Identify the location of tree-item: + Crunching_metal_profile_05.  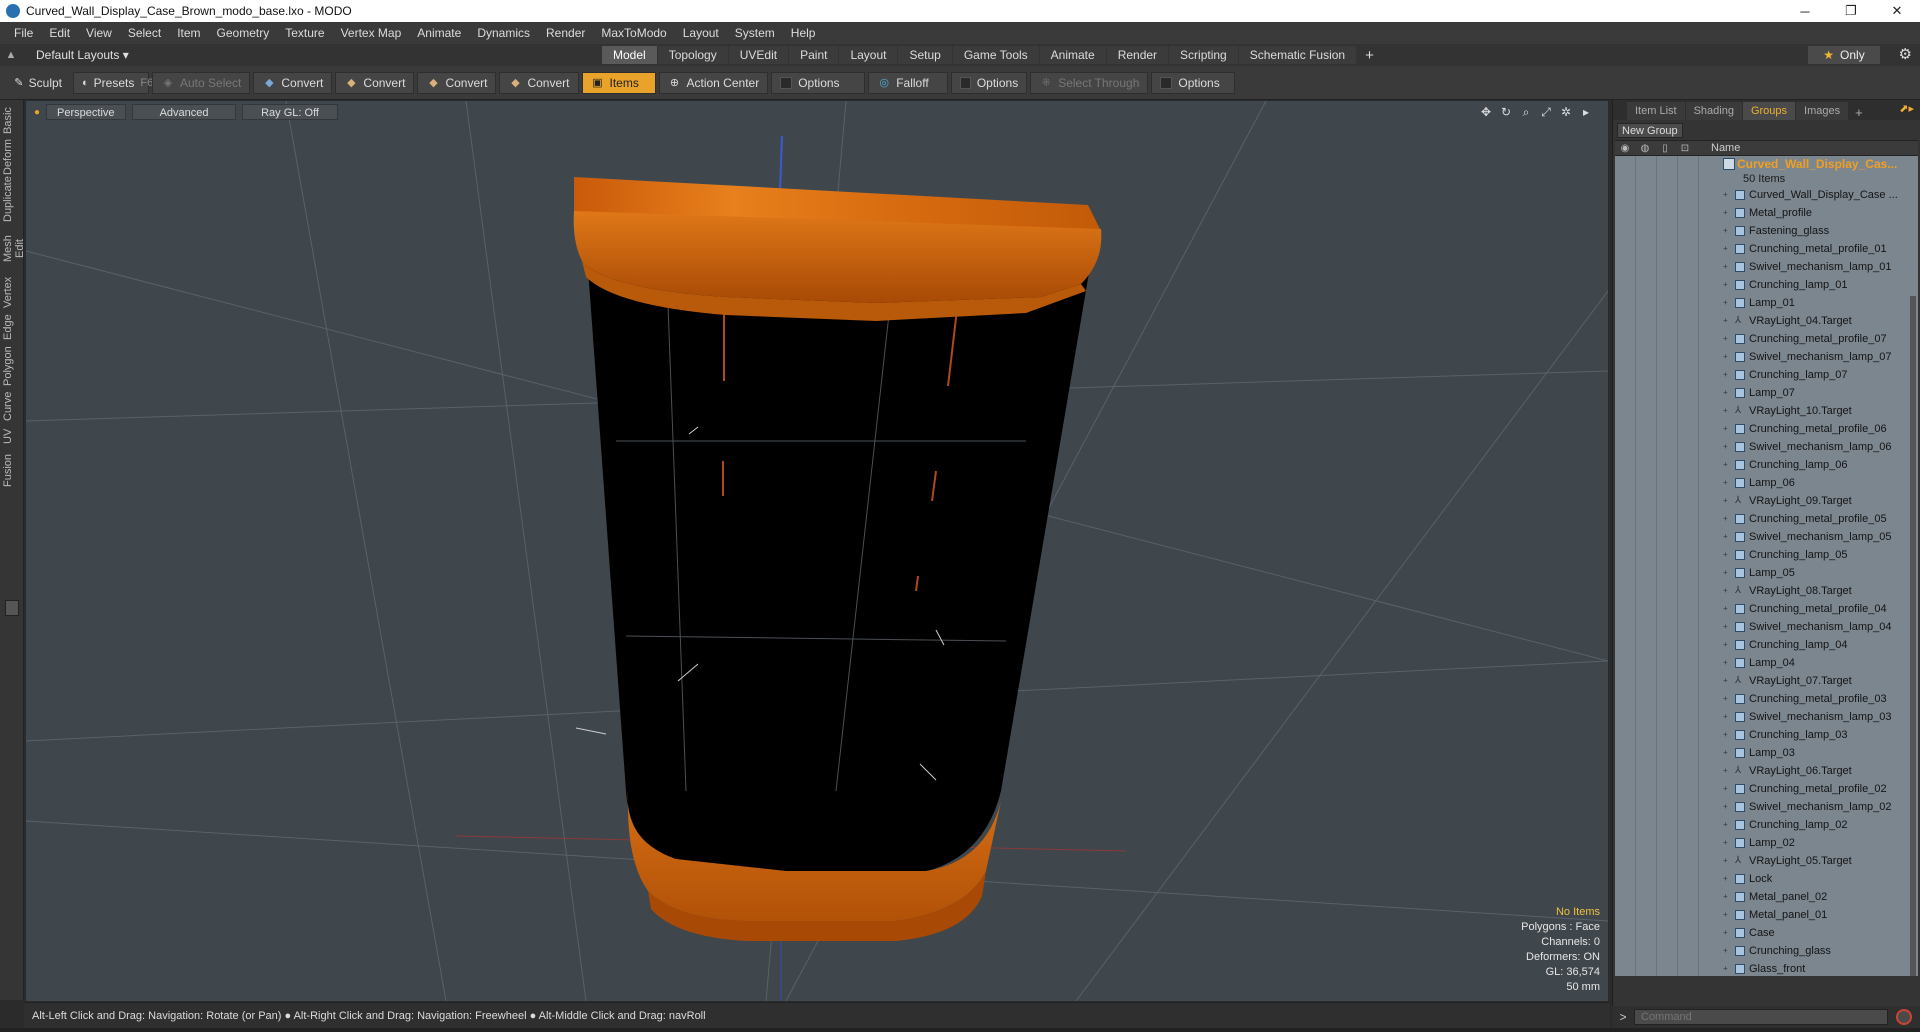
(1766, 519).